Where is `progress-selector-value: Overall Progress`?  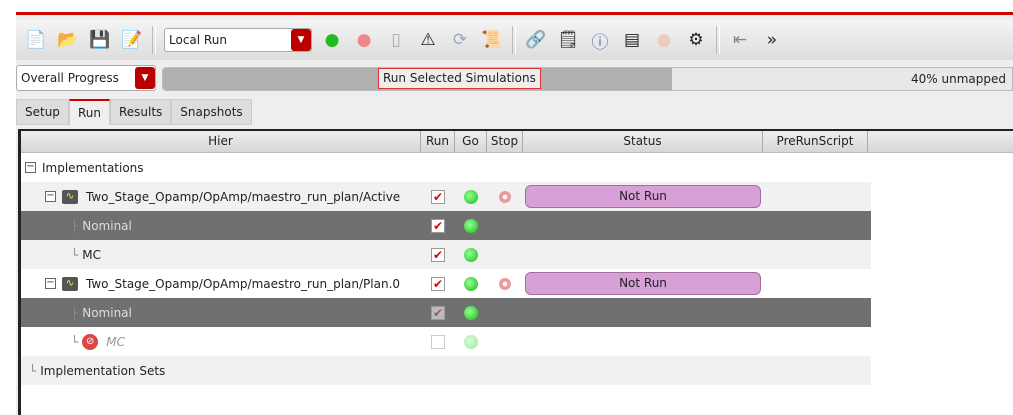
progress-selector-value: Overall Progress is located at coordinates (70, 78).